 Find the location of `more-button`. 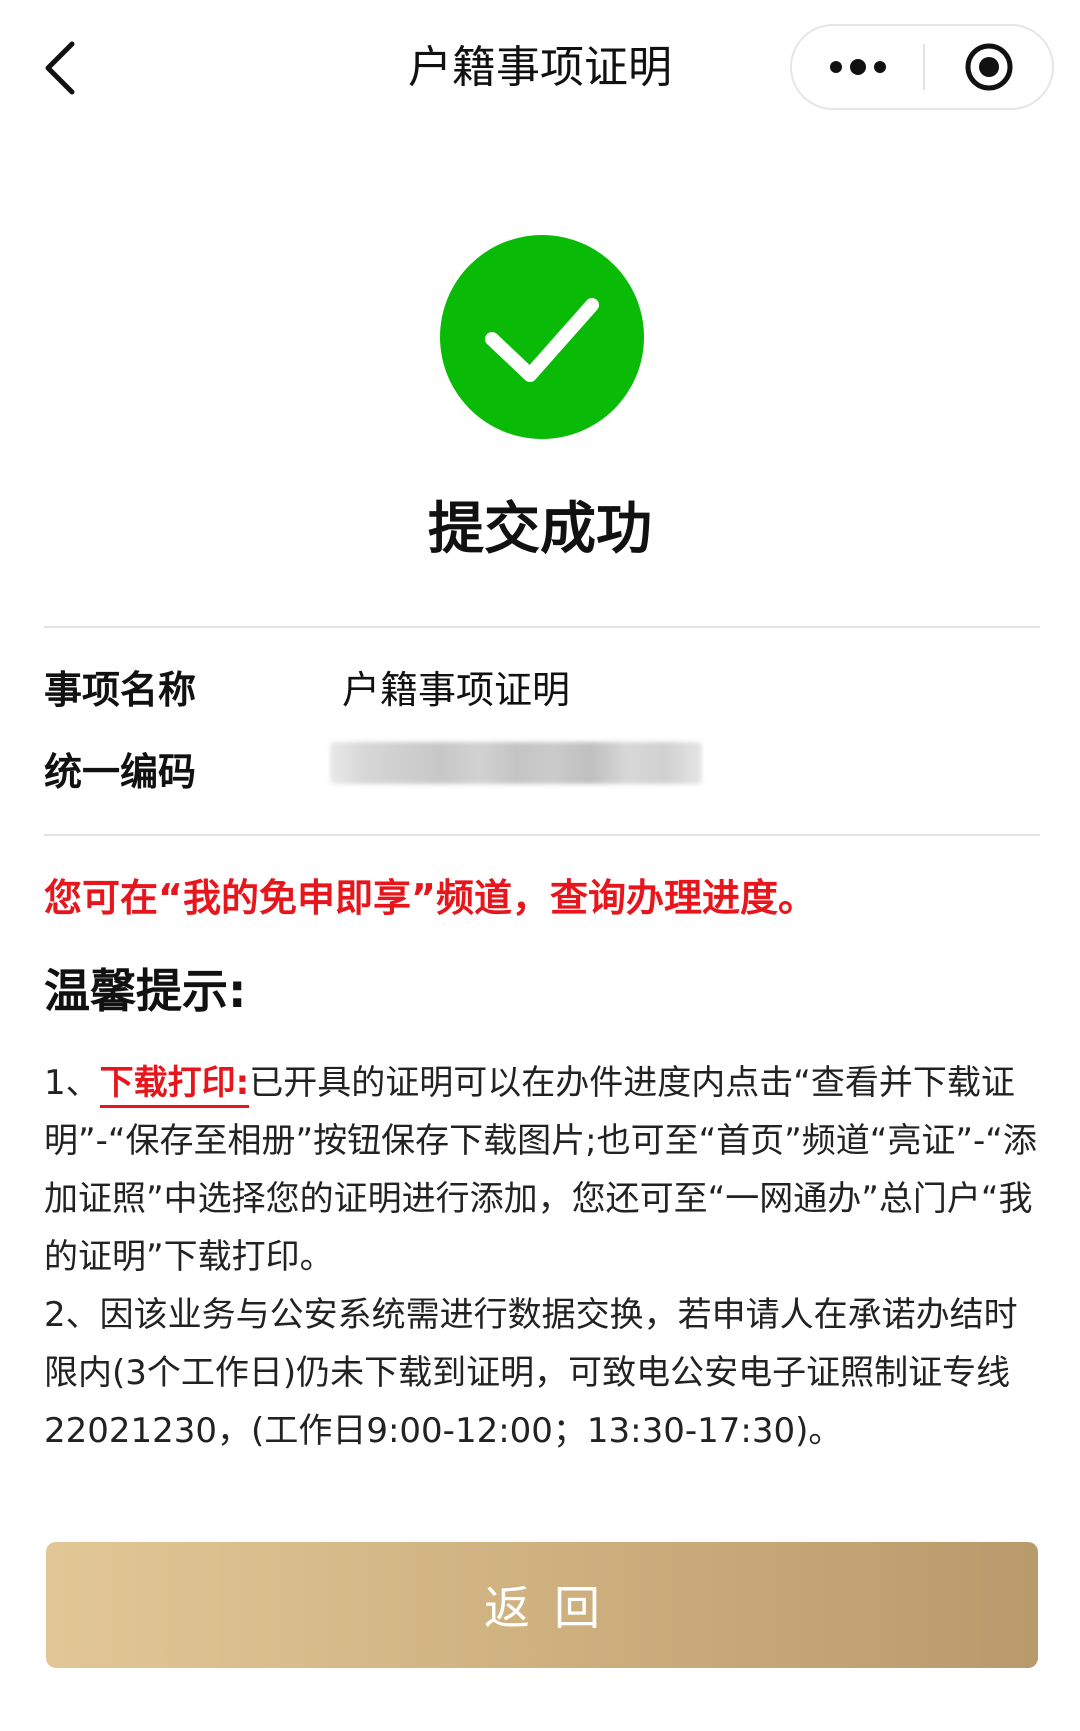

more-button is located at coordinates (858, 67).